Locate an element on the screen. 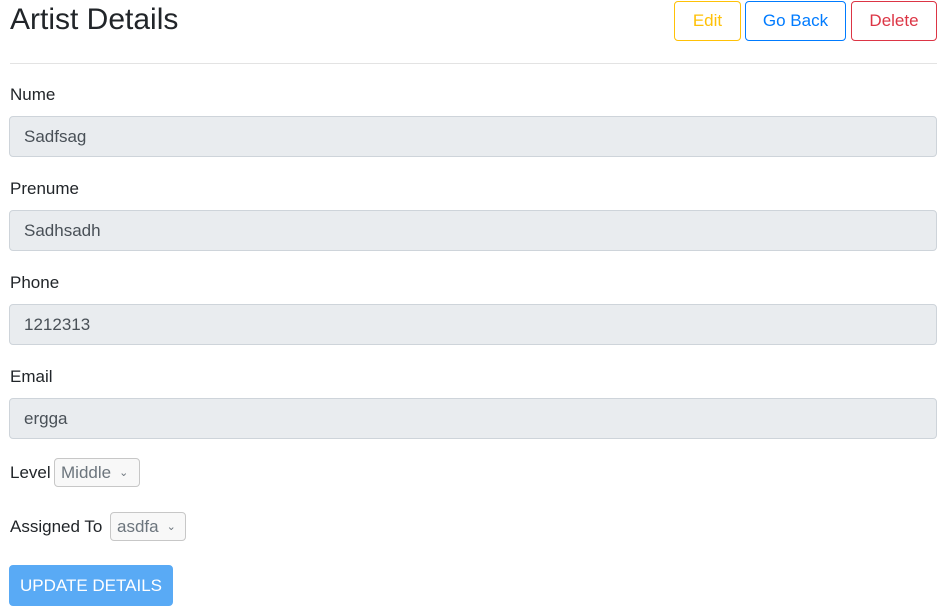  edit-button: Edit is located at coordinates (707, 21).